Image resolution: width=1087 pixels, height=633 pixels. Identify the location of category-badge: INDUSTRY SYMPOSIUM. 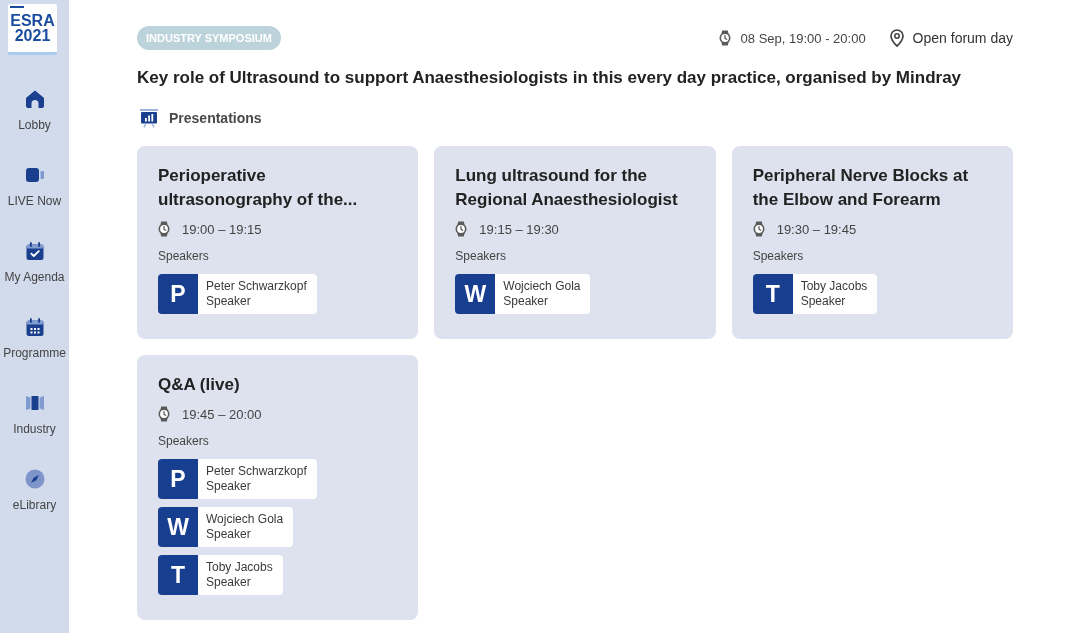
(209, 38).